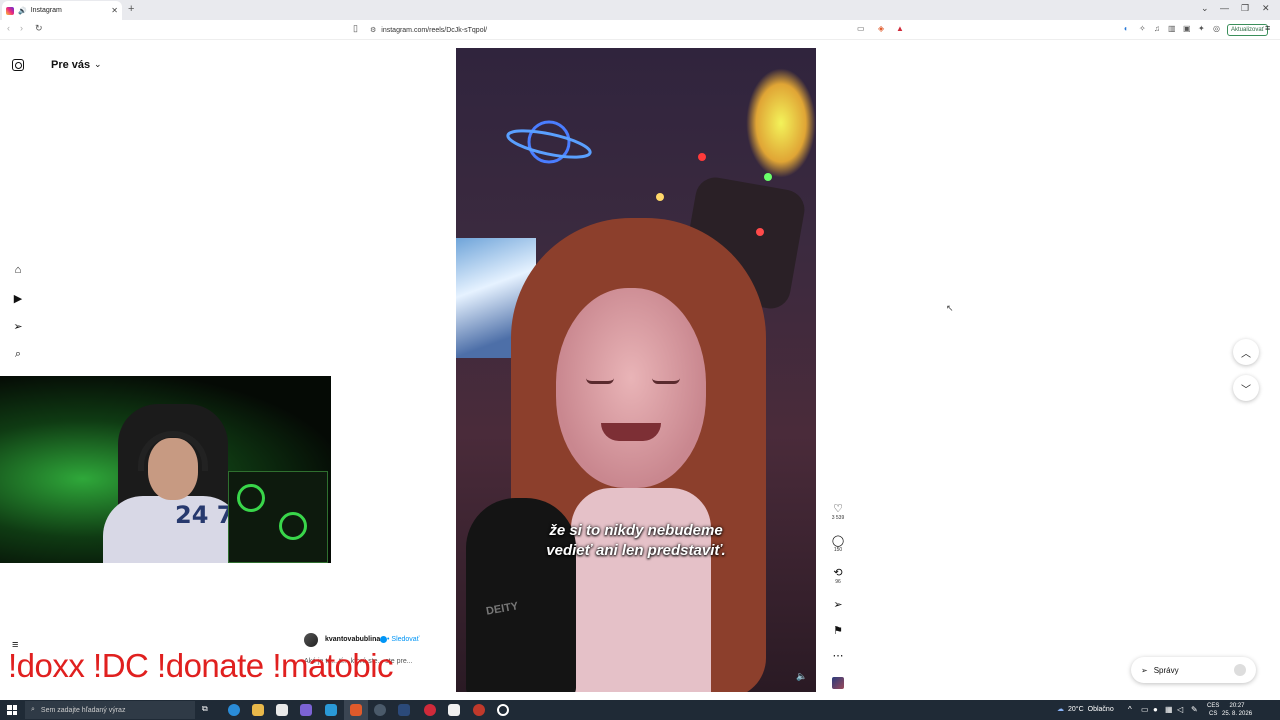 The width and height of the screenshot is (1280, 720). Describe the element at coordinates (838, 541) in the screenshot. I see `comment-icon: ◯` at that location.